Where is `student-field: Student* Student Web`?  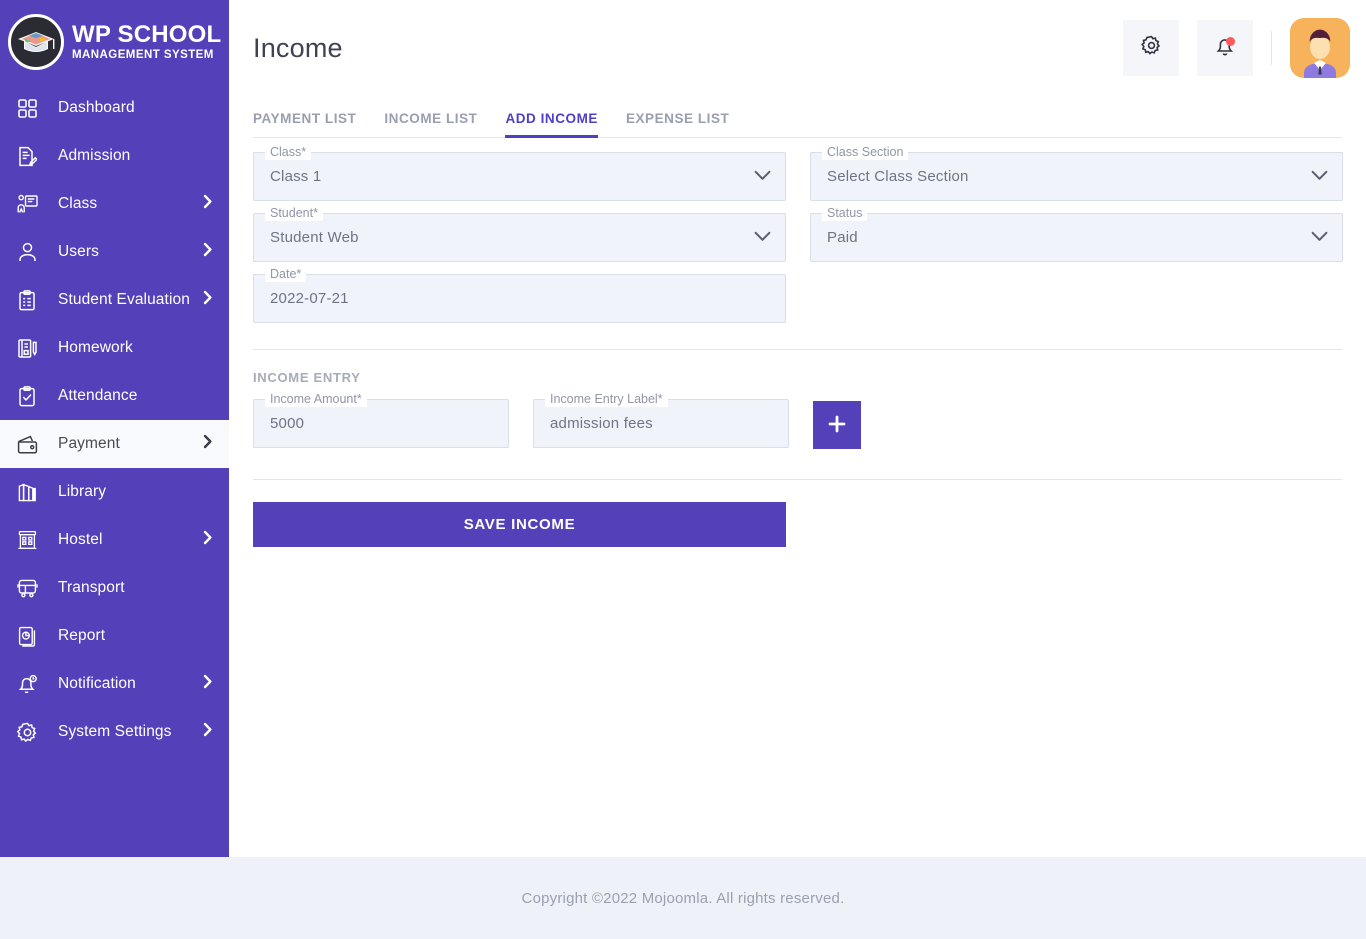
student-field: Student* Student Web is located at coordinates (519, 233).